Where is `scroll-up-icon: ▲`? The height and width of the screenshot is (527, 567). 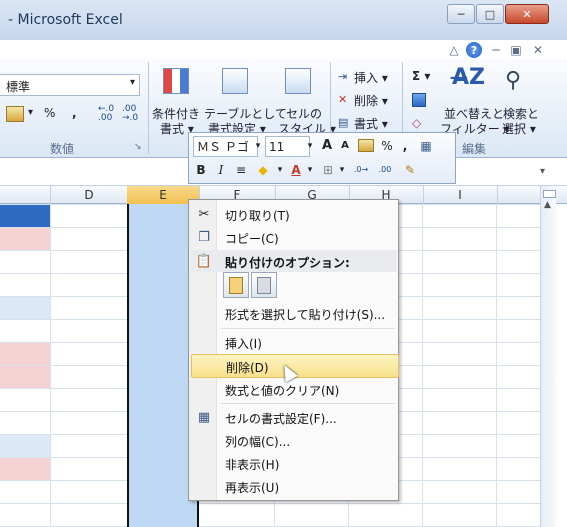
scroll-up-icon: ▲ is located at coordinates (547, 205).